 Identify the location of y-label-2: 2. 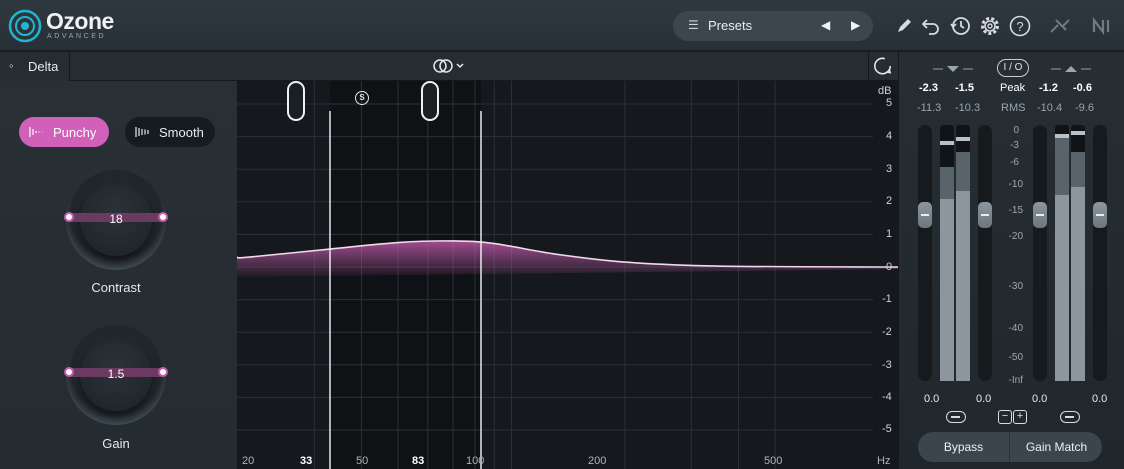
(889, 201).